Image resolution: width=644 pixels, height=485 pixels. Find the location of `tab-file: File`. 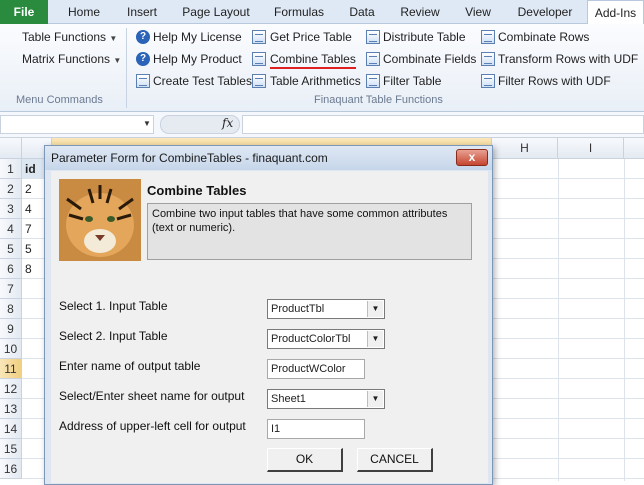

tab-file: File is located at coordinates (24, 12).